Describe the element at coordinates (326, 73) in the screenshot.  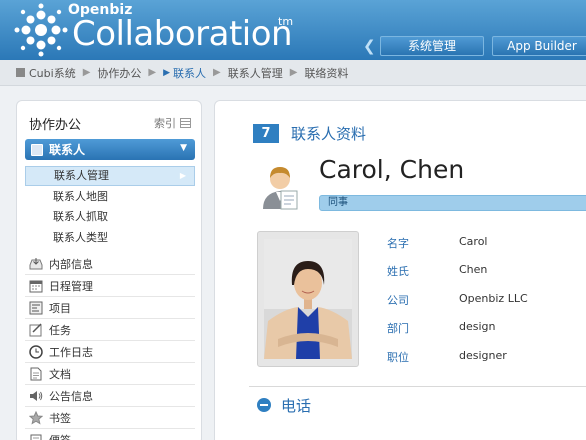
I see `breadcrumb-item: 联络资料` at that location.